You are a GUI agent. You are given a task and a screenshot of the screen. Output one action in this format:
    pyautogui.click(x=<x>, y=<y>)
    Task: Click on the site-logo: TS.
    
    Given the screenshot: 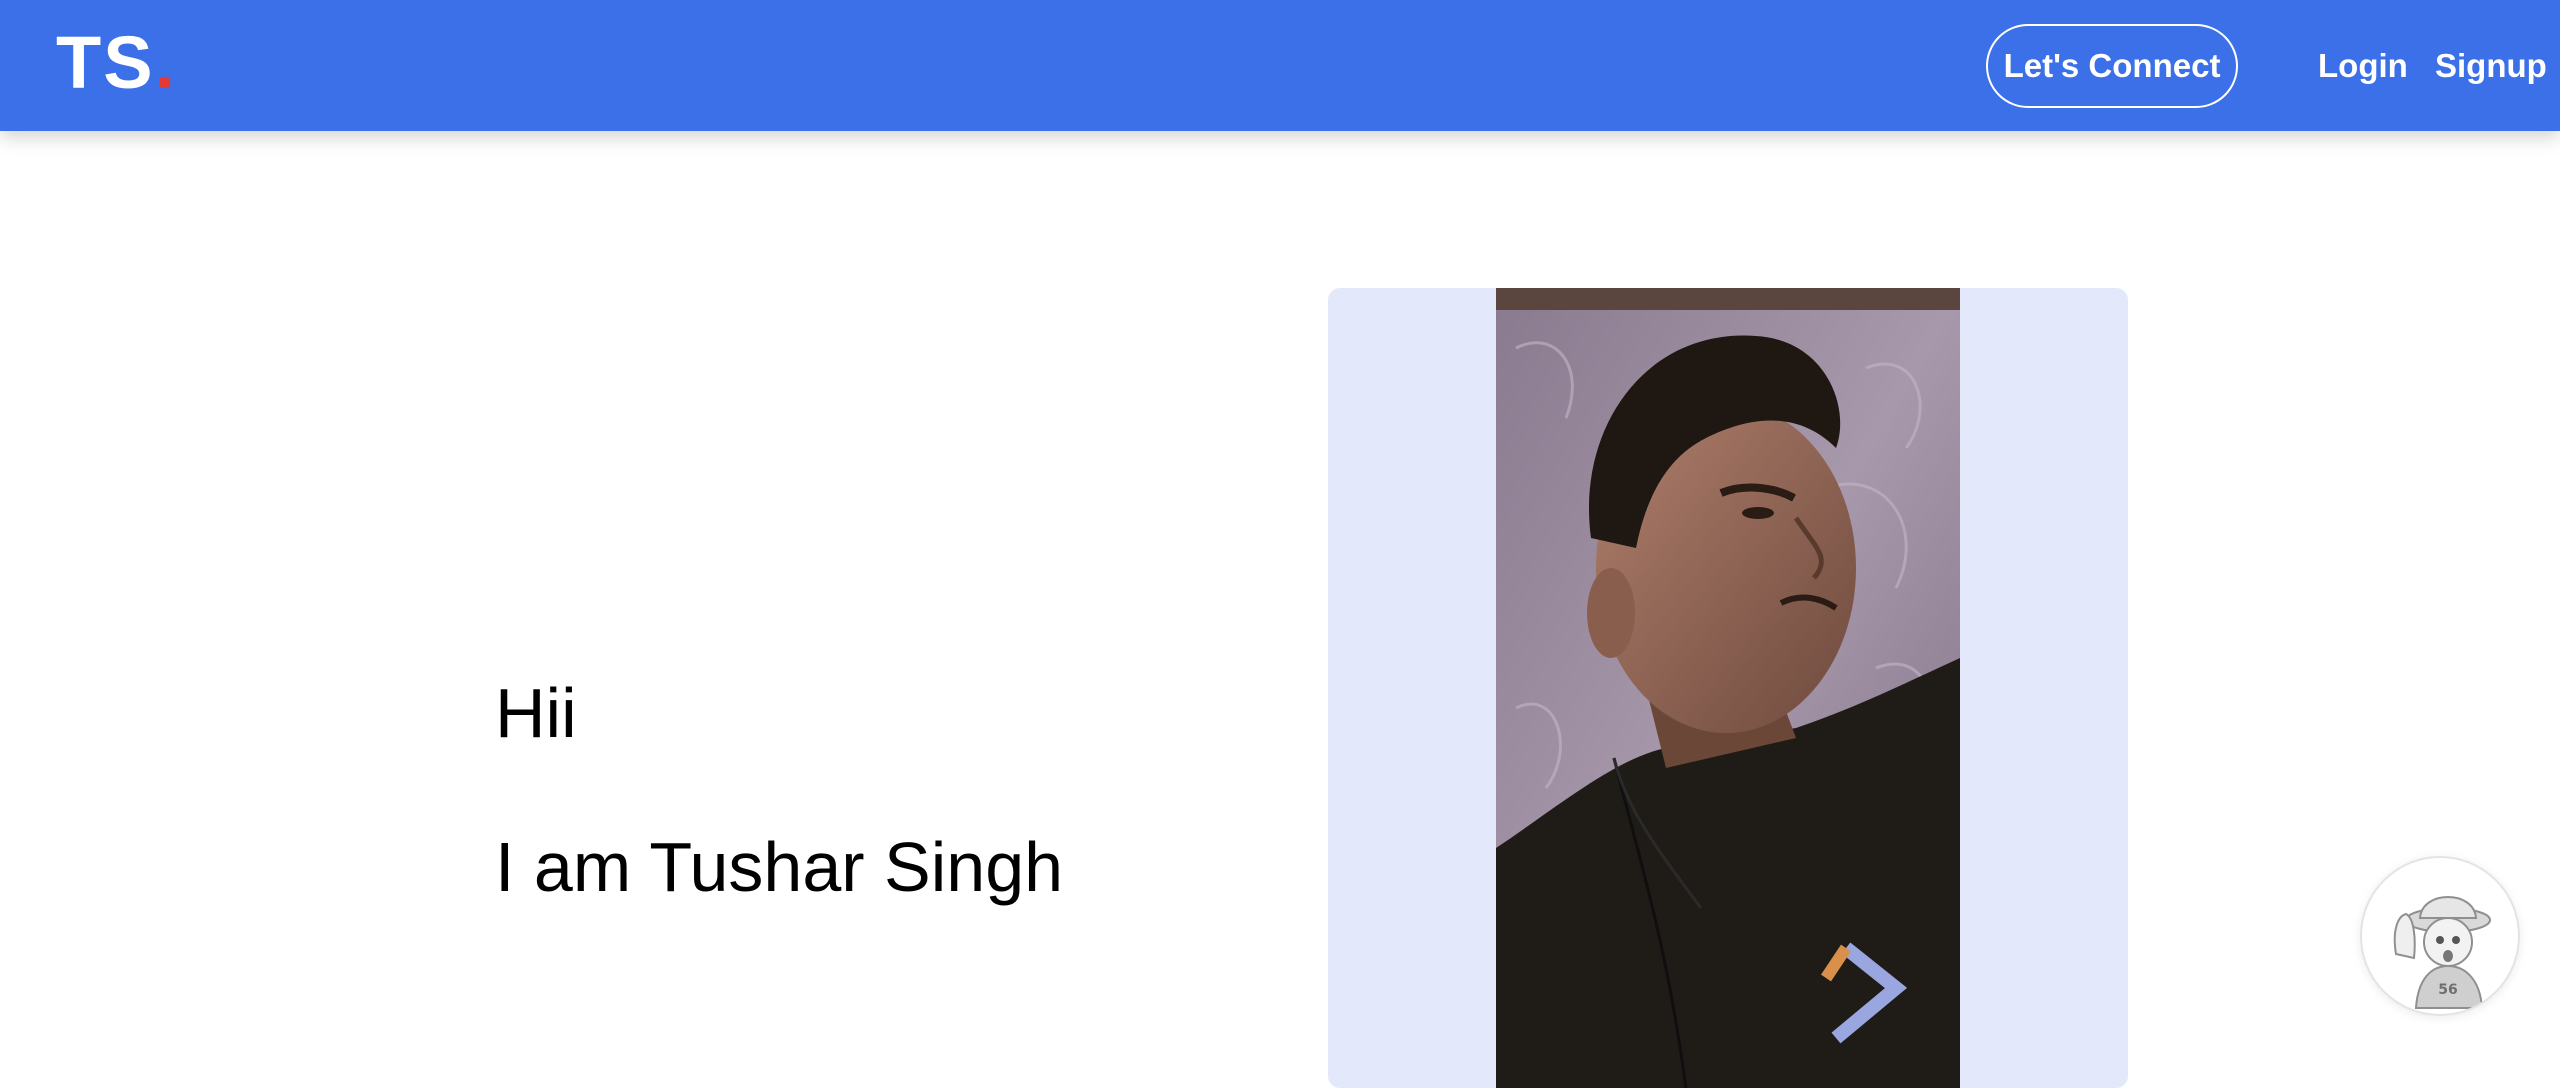 What is the action you would take?
    pyautogui.click(x=116, y=63)
    